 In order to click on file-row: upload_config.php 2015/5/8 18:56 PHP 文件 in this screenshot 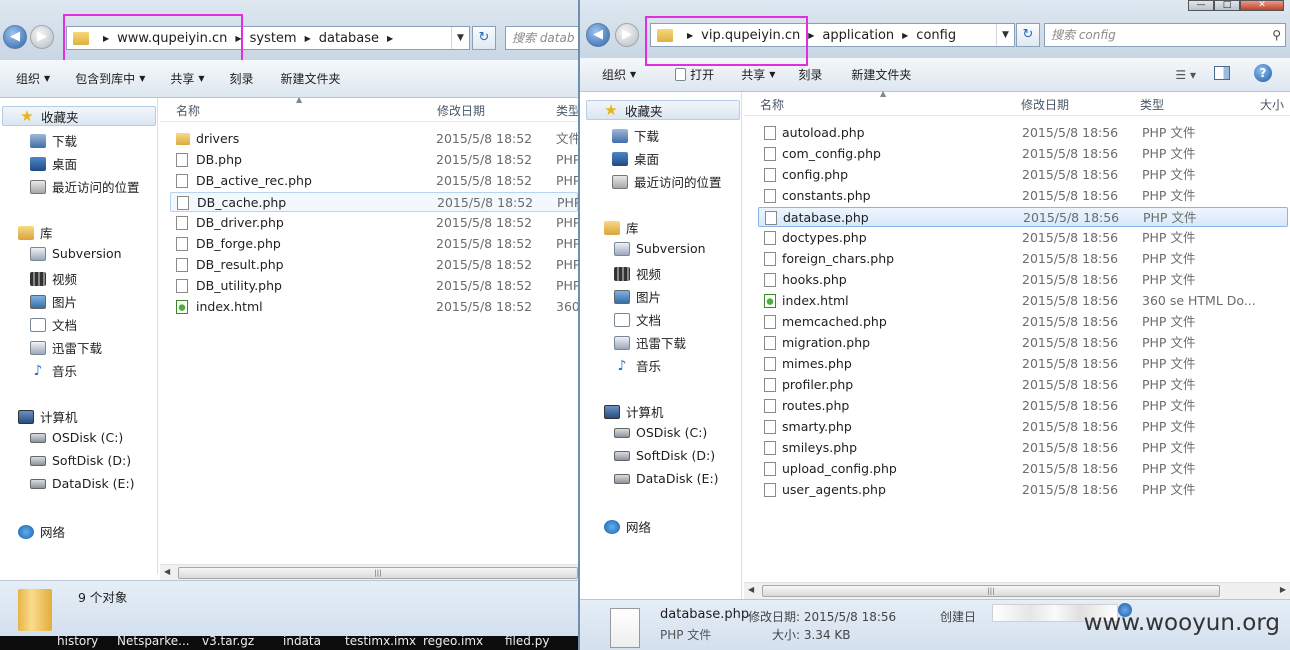, I will do `click(1023, 469)`.